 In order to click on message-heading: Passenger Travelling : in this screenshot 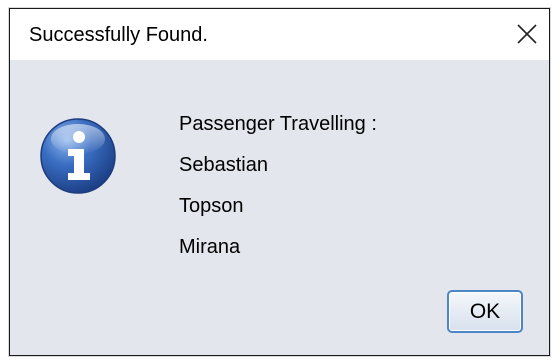, I will do `click(278, 124)`.